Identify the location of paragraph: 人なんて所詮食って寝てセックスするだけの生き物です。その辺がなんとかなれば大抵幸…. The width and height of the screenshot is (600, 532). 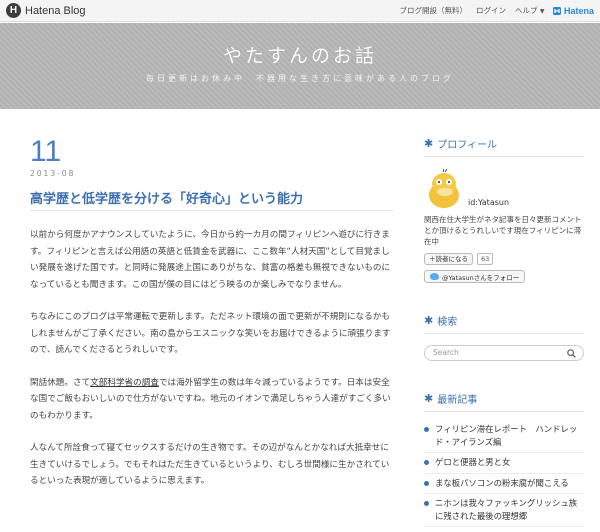
(210, 464).